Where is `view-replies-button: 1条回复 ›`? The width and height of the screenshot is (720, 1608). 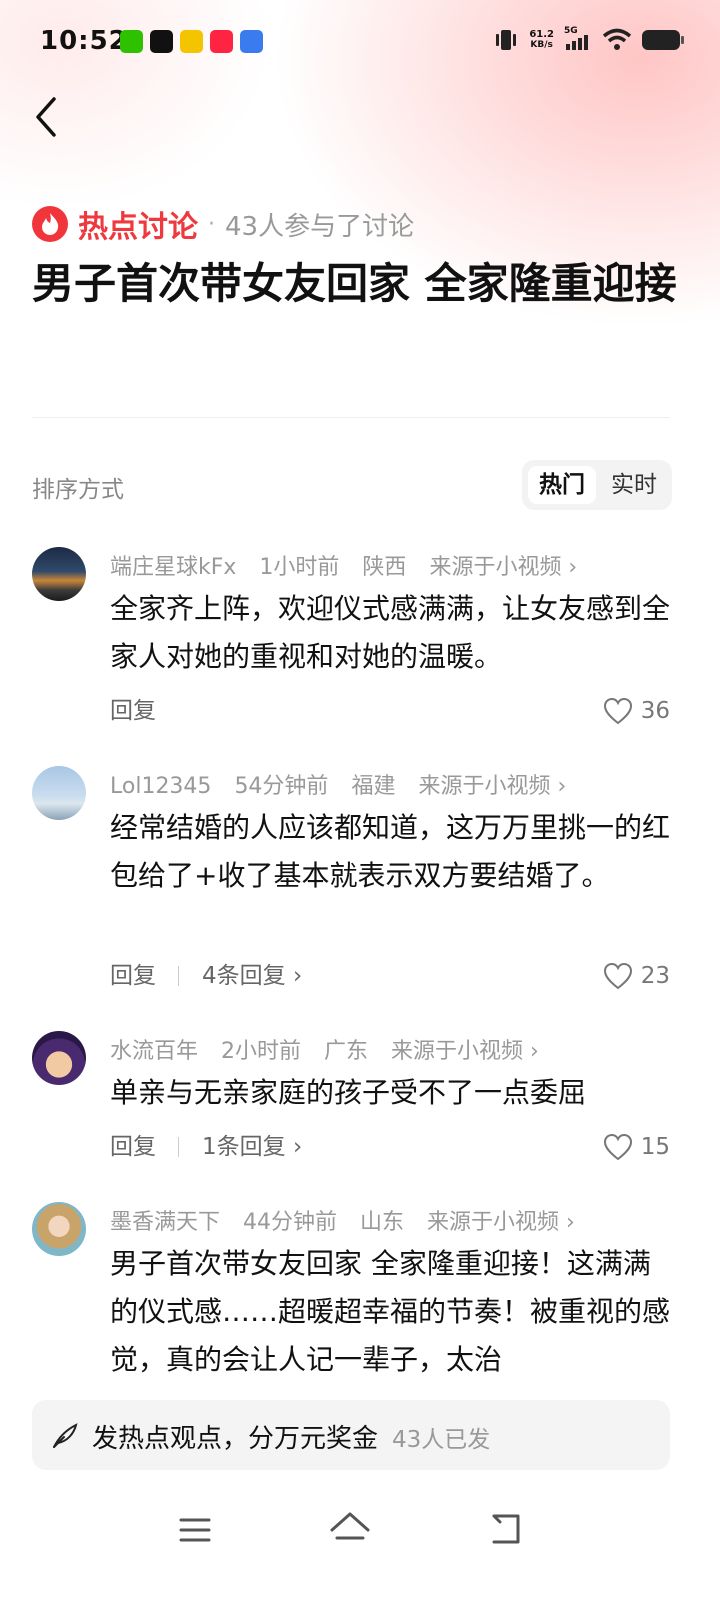
view-replies-button: 1条回复 › is located at coordinates (252, 1147).